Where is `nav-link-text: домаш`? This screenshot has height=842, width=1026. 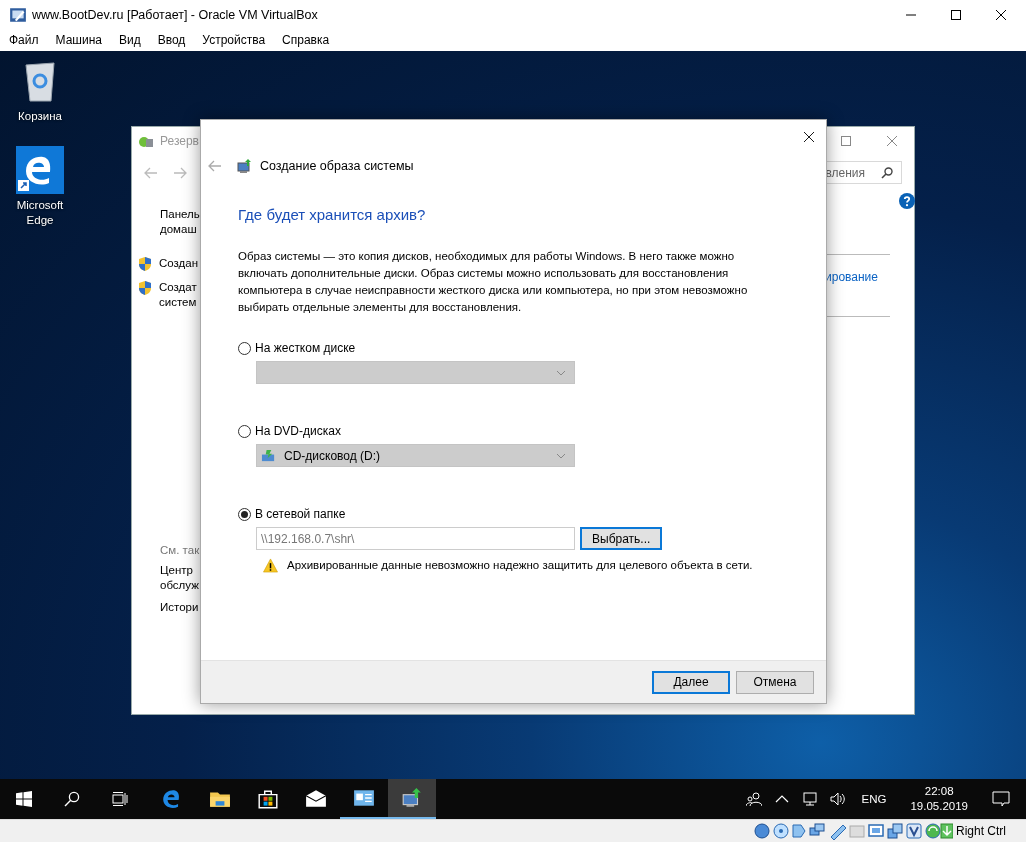 nav-link-text: домаш is located at coordinates (180, 229).